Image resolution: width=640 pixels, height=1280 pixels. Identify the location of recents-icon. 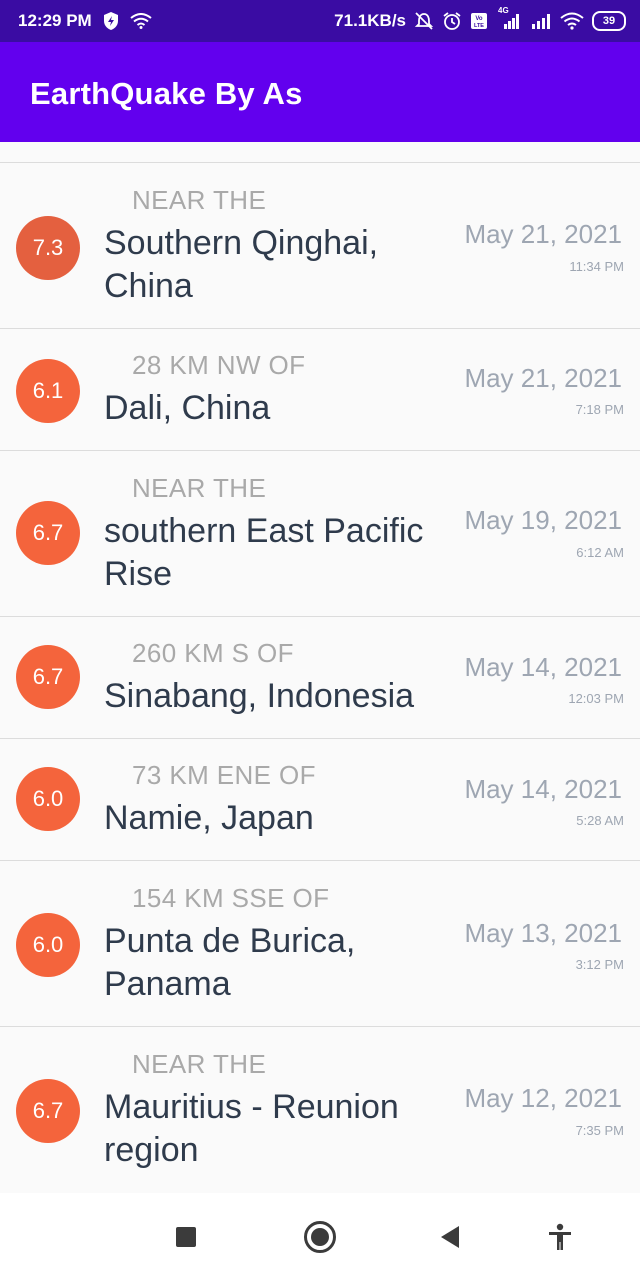
(186, 1237).